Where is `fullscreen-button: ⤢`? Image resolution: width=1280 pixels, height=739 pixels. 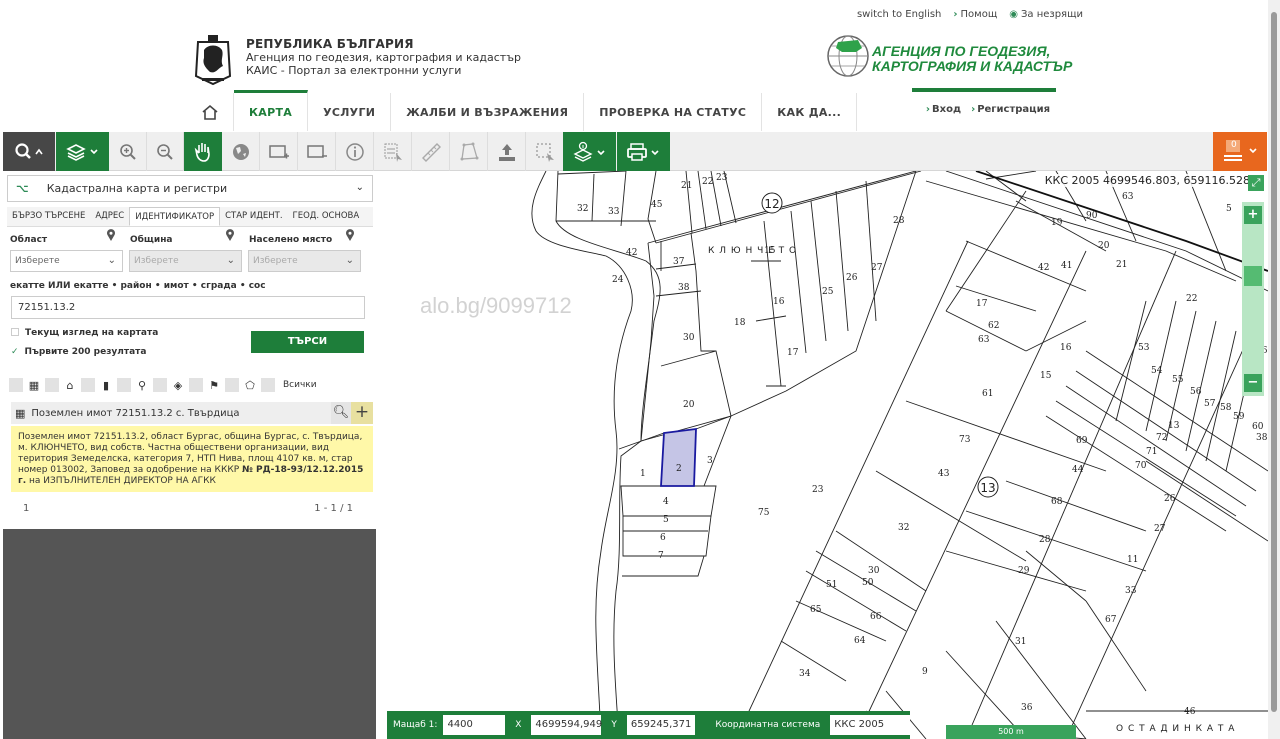
fullscreen-button: ⤢ is located at coordinates (1256, 183).